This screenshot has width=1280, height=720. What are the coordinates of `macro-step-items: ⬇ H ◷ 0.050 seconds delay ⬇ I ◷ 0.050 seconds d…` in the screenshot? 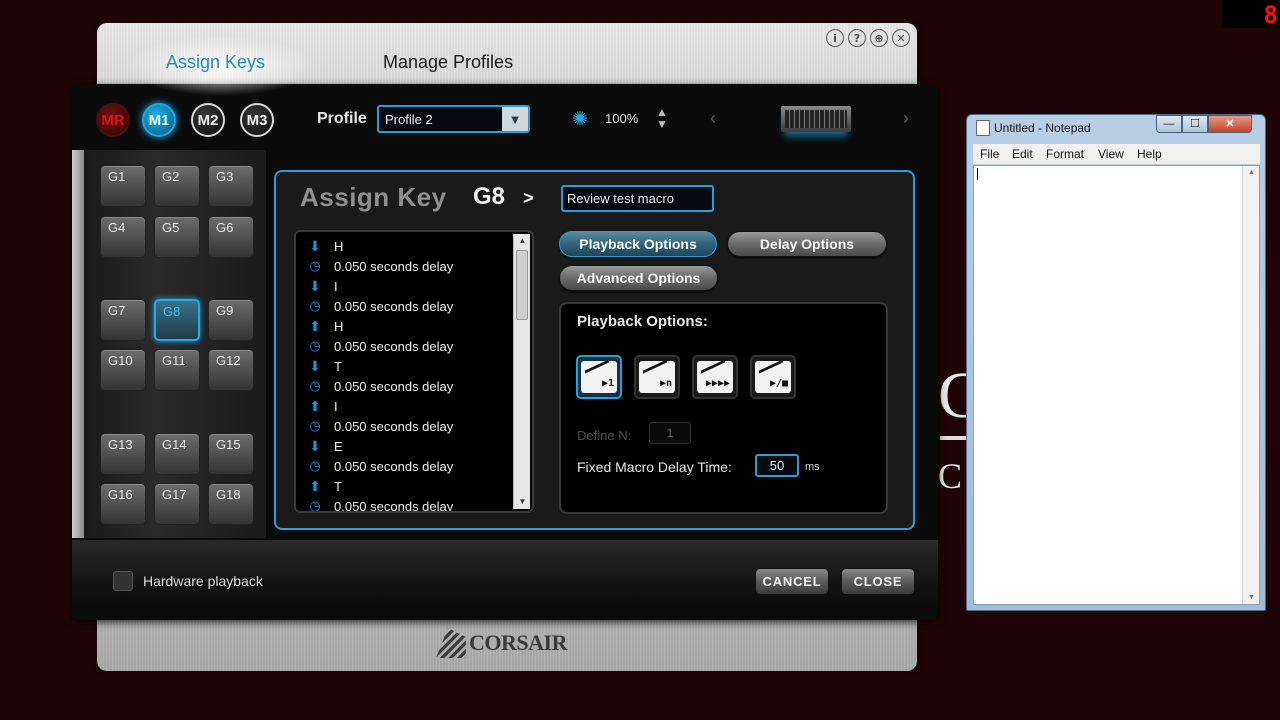 It's located at (403, 374).